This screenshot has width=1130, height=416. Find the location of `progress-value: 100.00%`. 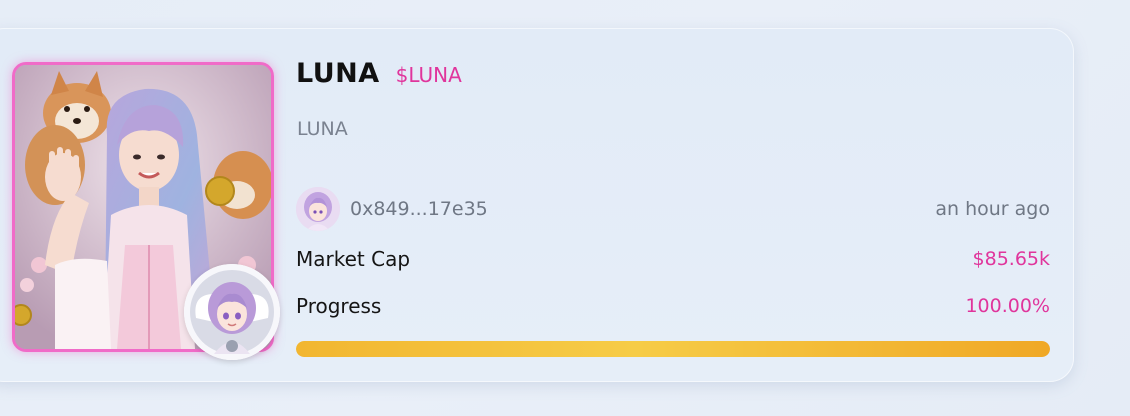

progress-value: 100.00% is located at coordinates (1007, 306).